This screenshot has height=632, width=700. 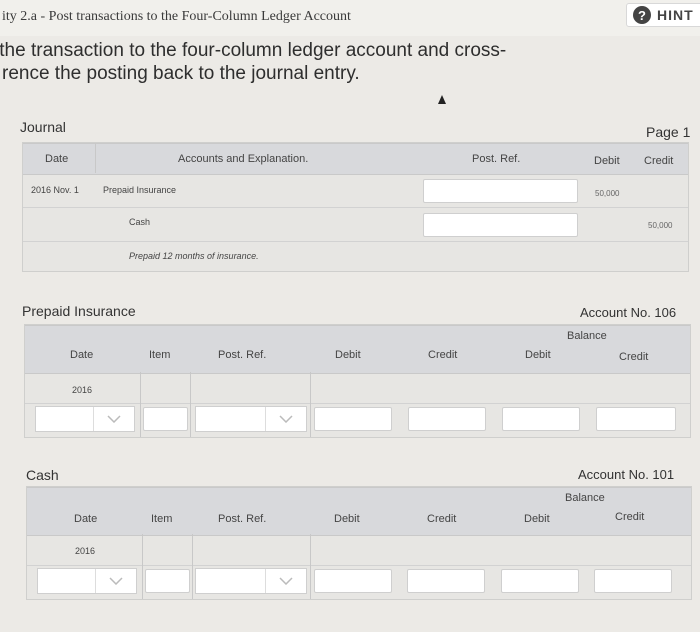 I want to click on journal-row-account: Prepaid Insurance, so click(x=140, y=190).